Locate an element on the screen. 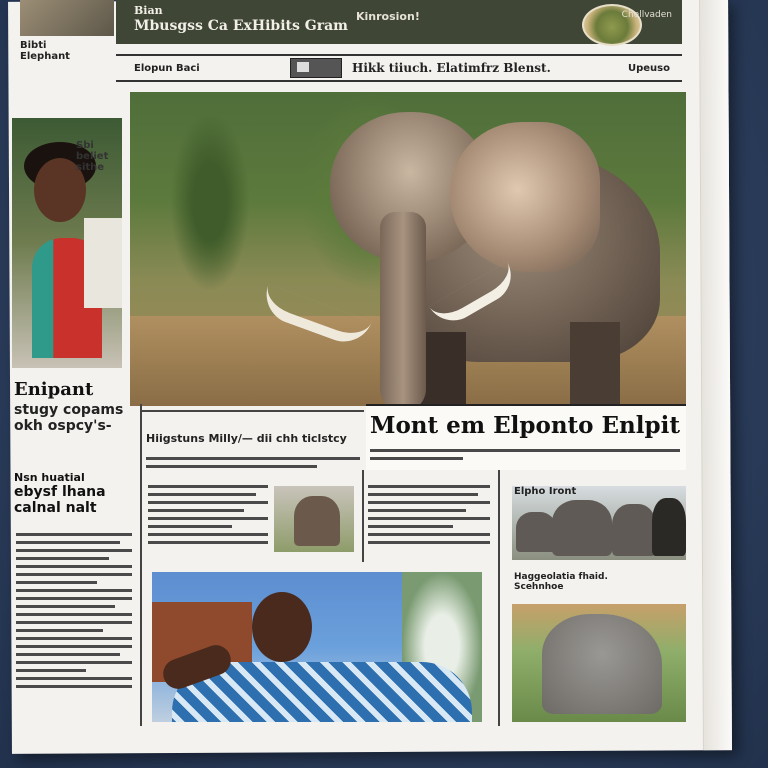  man-photo is located at coordinates (317, 647).